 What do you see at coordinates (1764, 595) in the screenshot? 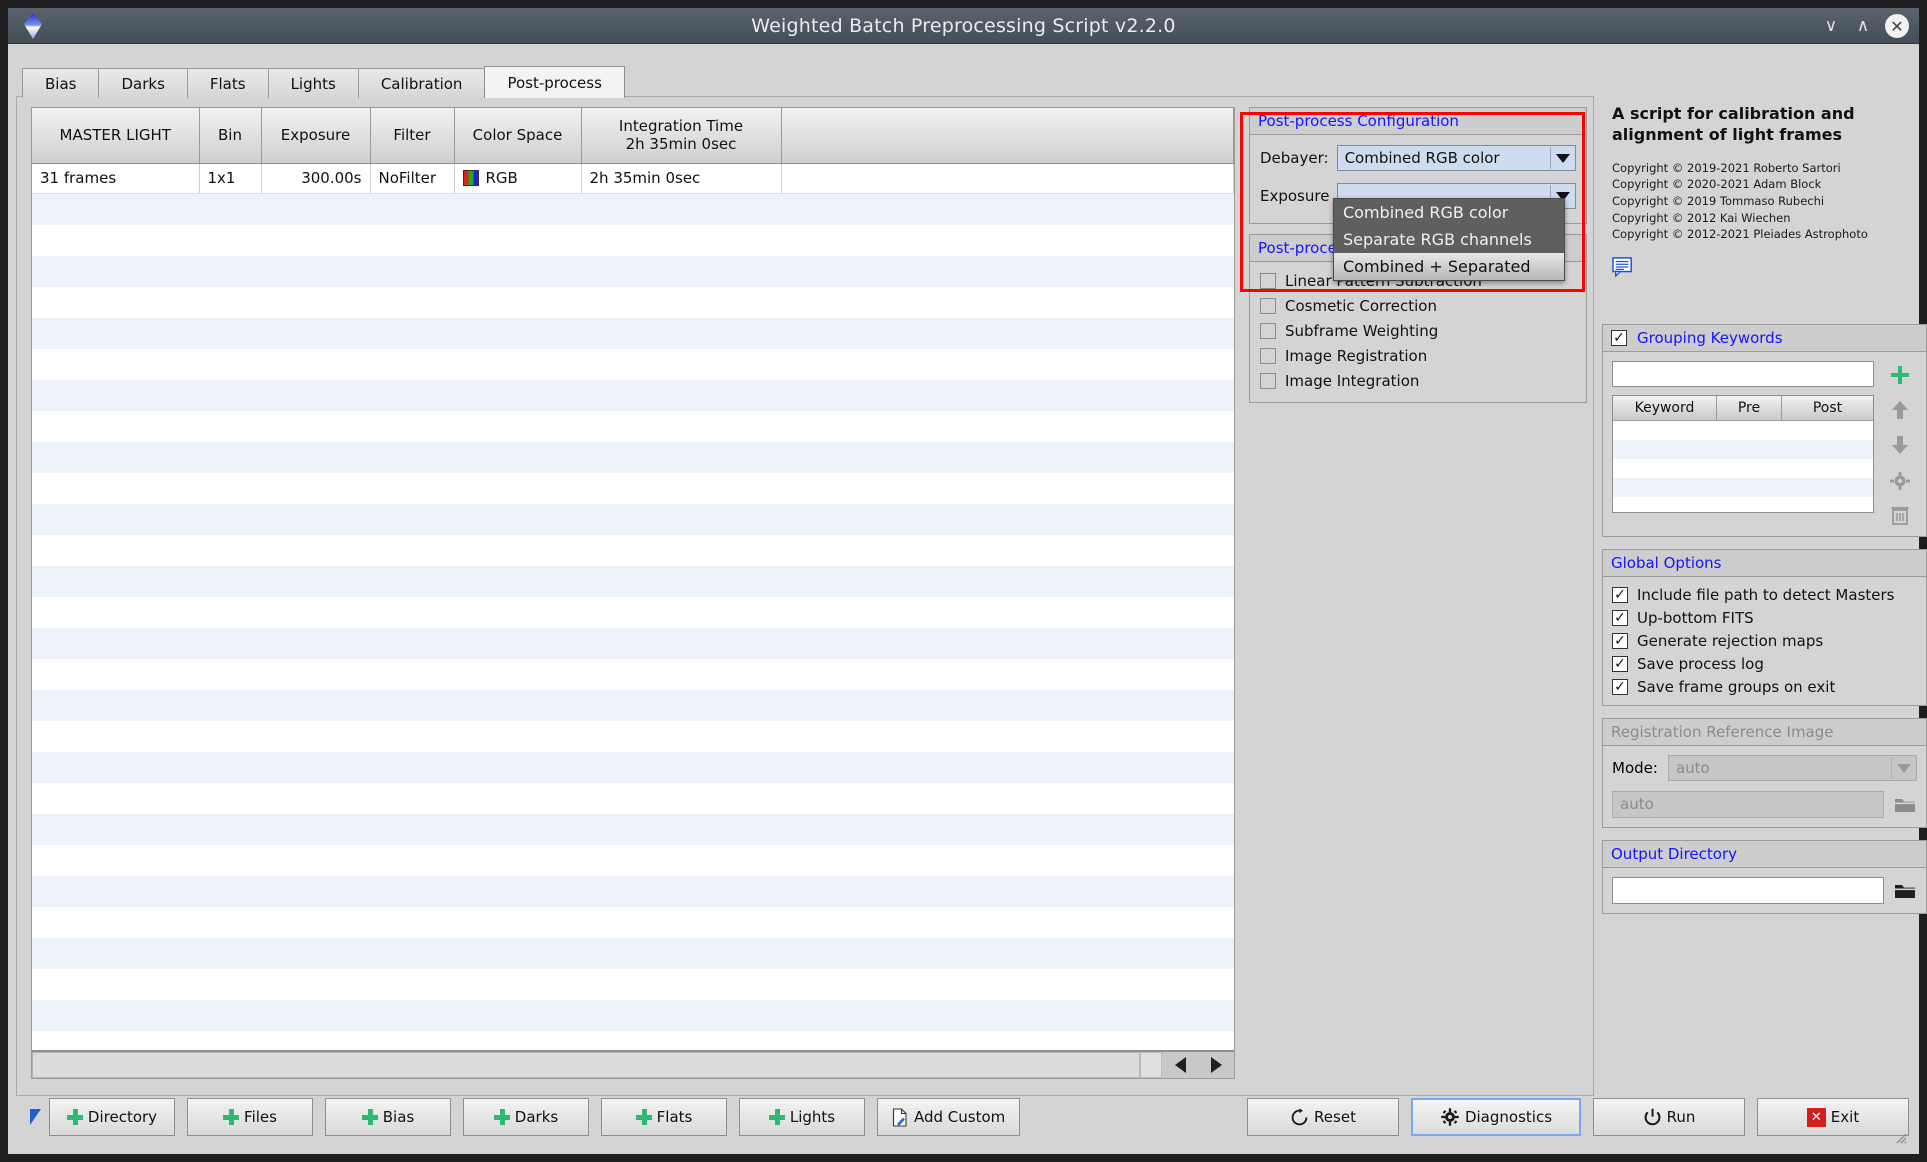
I see `option-include-file-path: ✓ Include file path to detect Masters` at bounding box center [1764, 595].